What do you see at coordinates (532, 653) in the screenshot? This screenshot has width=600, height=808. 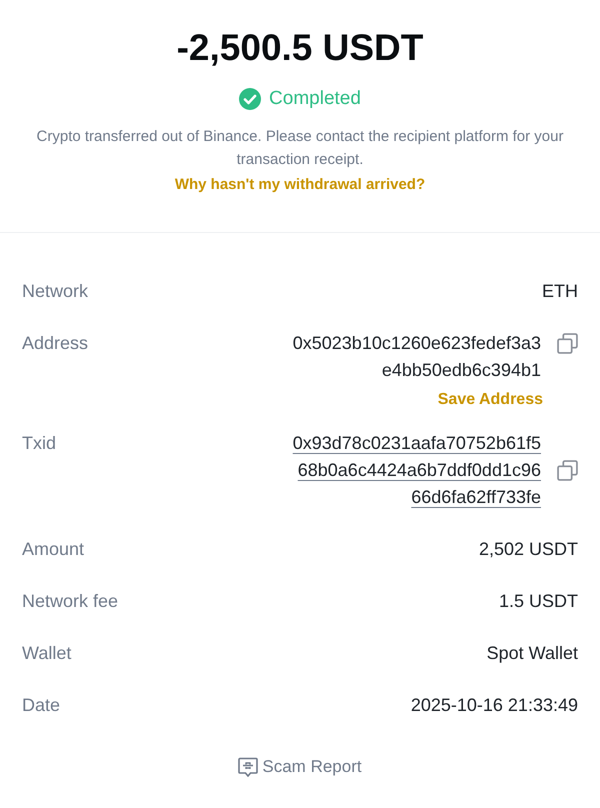 I see `detail-value: Spot Wallet` at bounding box center [532, 653].